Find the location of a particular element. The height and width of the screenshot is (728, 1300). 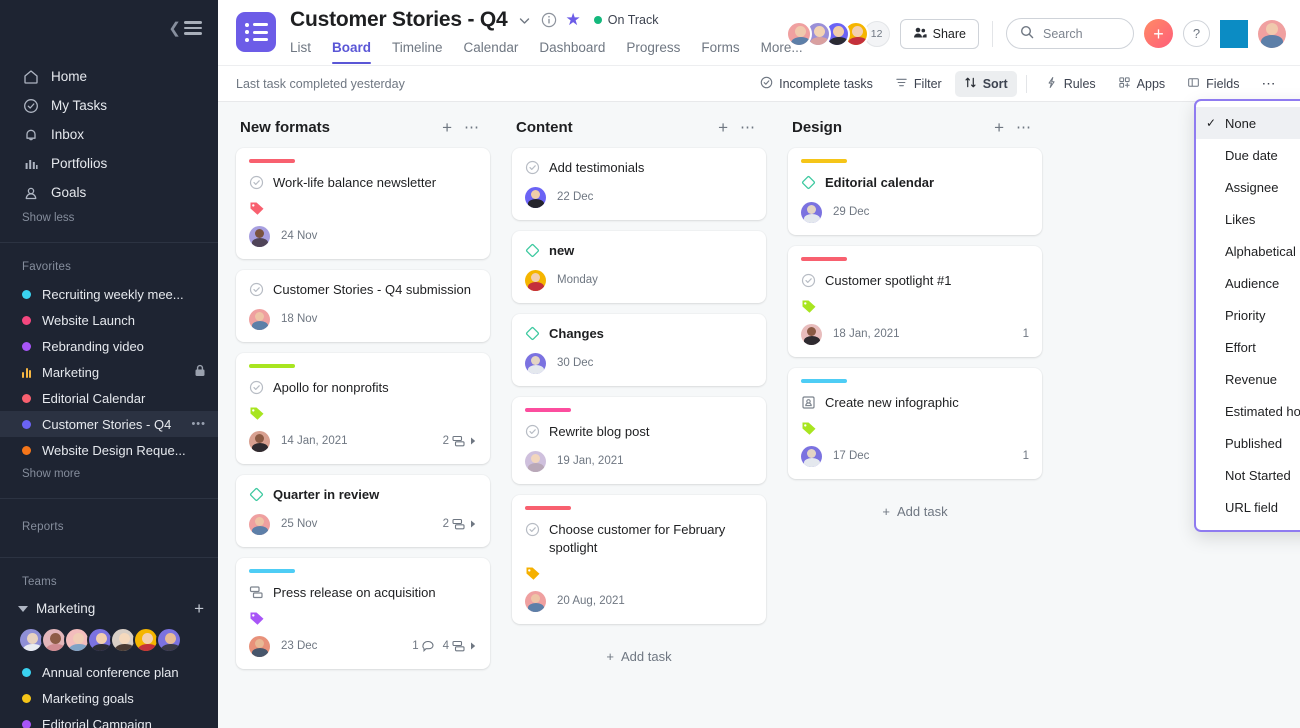

team-marketing: Marketing + is located at coordinates (109, 608).